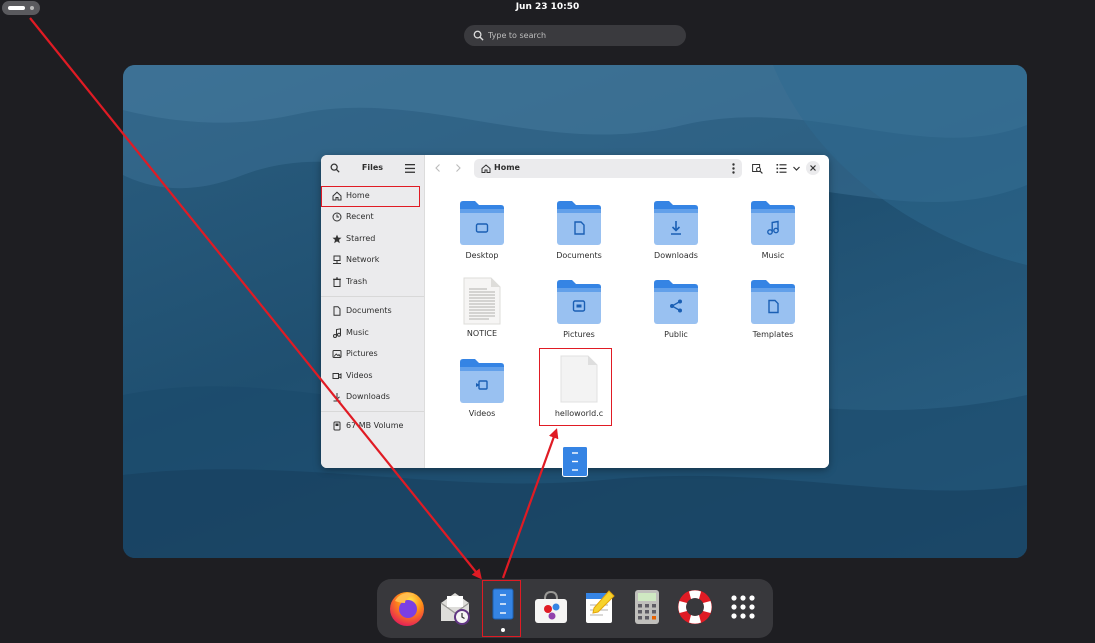 Image resolution: width=1095 pixels, height=643 pixels. I want to click on dragged-files-icon, so click(575, 461).